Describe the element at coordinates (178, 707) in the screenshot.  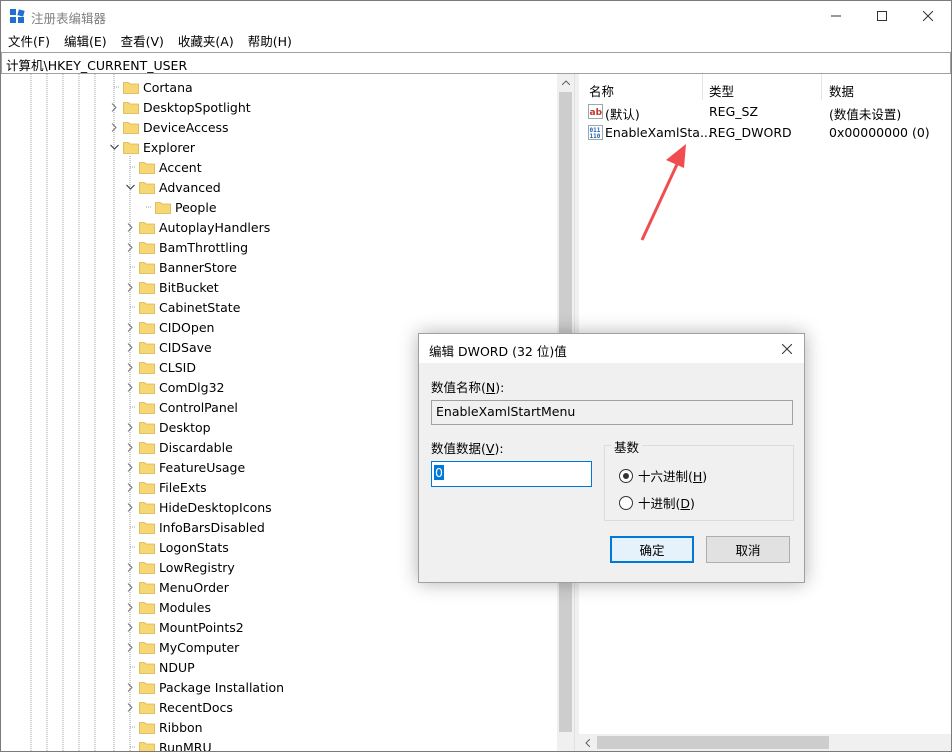
I see `tree-item: RecentDocs` at that location.